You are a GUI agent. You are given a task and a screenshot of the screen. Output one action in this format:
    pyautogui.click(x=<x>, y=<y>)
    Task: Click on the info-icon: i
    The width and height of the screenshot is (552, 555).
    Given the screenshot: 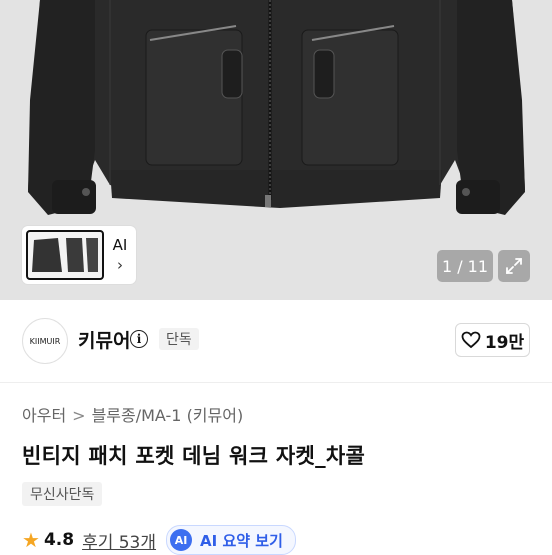 What is the action you would take?
    pyautogui.click(x=139, y=339)
    